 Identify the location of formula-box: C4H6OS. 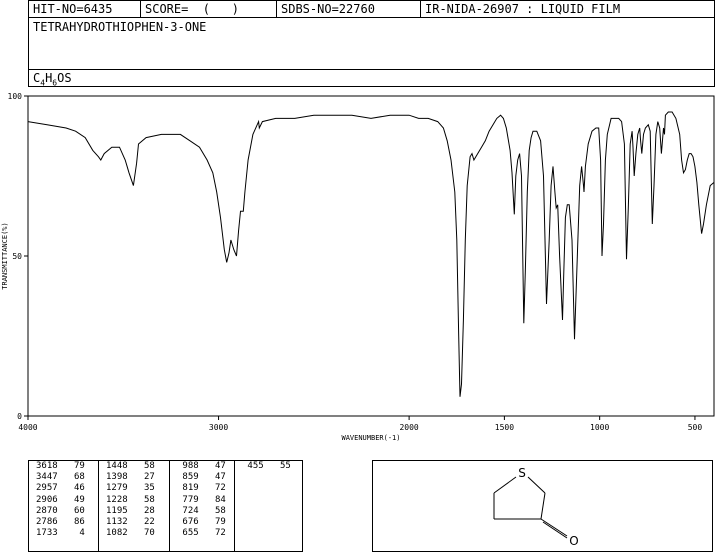
(371, 78).